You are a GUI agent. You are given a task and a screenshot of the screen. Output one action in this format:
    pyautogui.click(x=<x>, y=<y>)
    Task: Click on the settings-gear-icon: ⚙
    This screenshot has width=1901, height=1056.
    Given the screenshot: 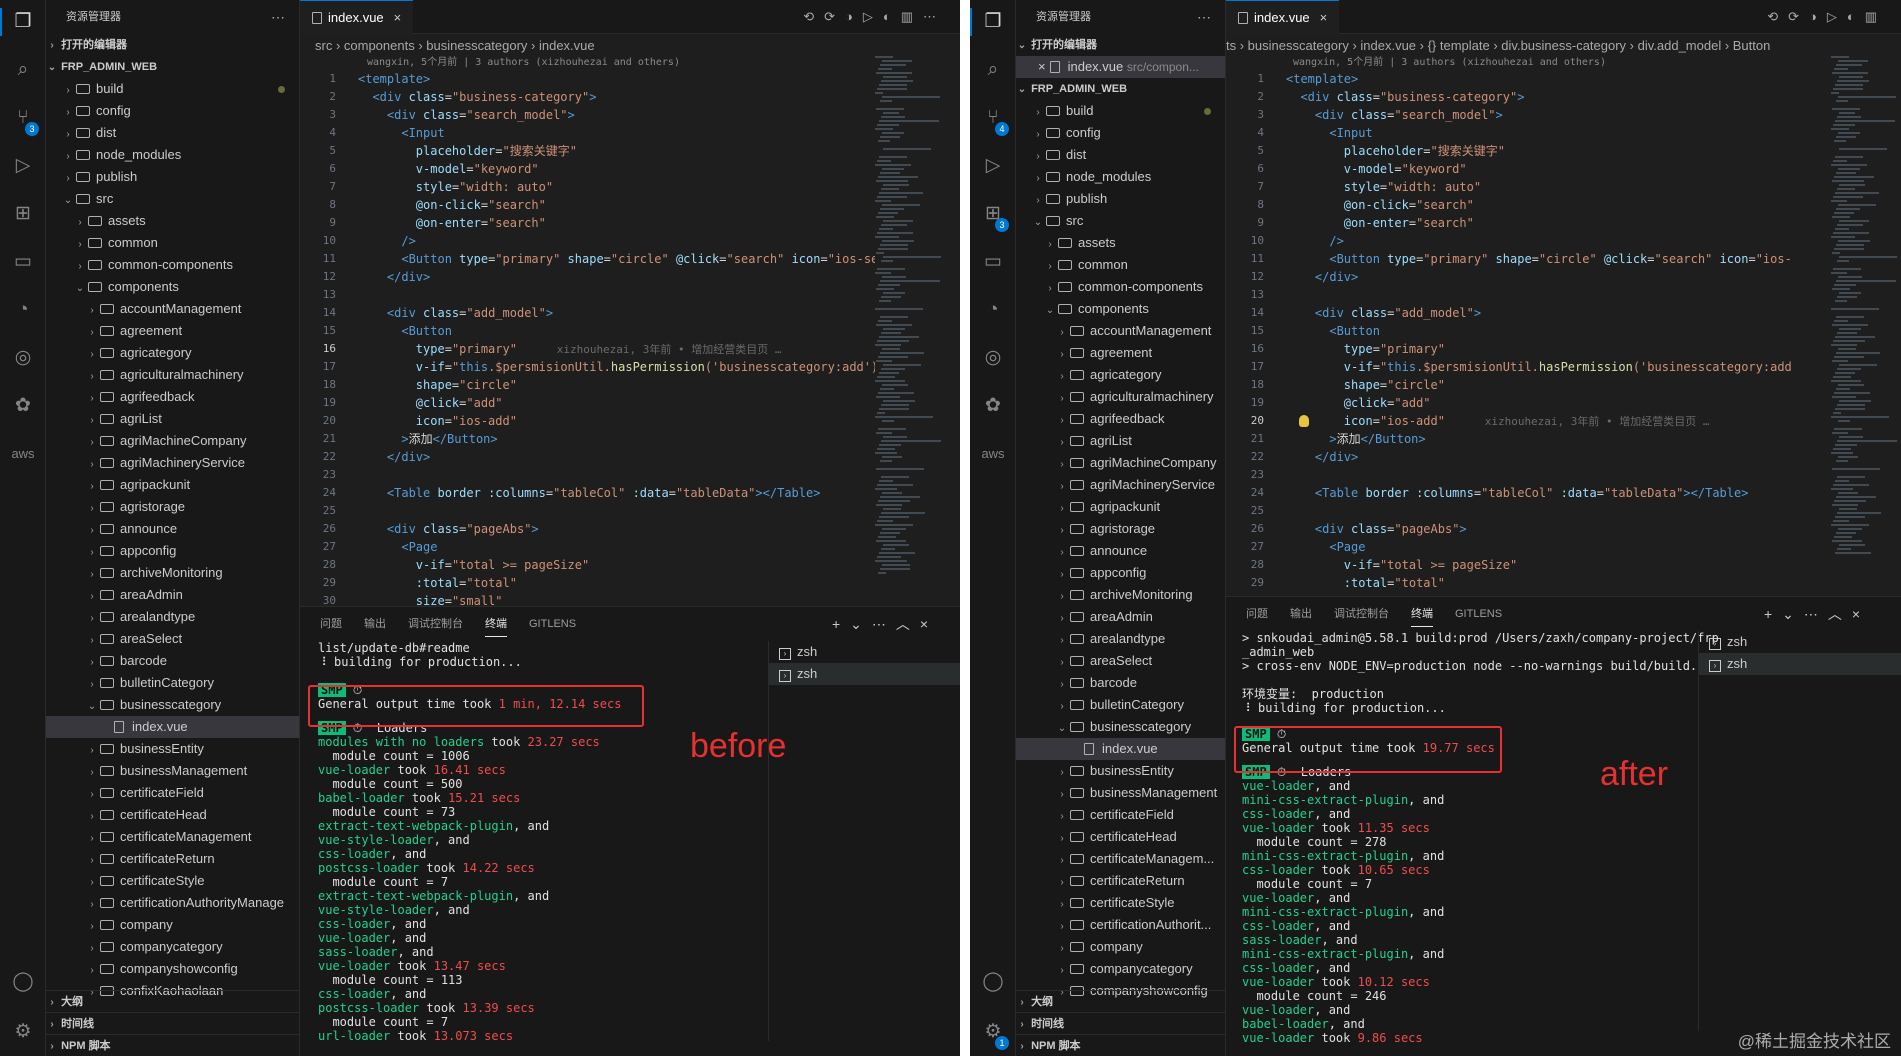 What is the action you would take?
    pyautogui.click(x=23, y=1032)
    